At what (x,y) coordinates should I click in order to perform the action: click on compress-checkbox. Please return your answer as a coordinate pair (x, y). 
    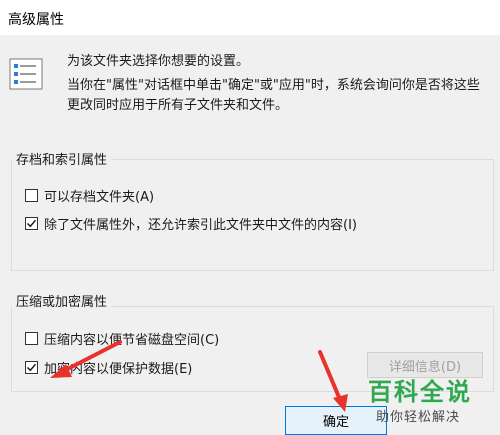
    Looking at the image, I should click on (31, 338).